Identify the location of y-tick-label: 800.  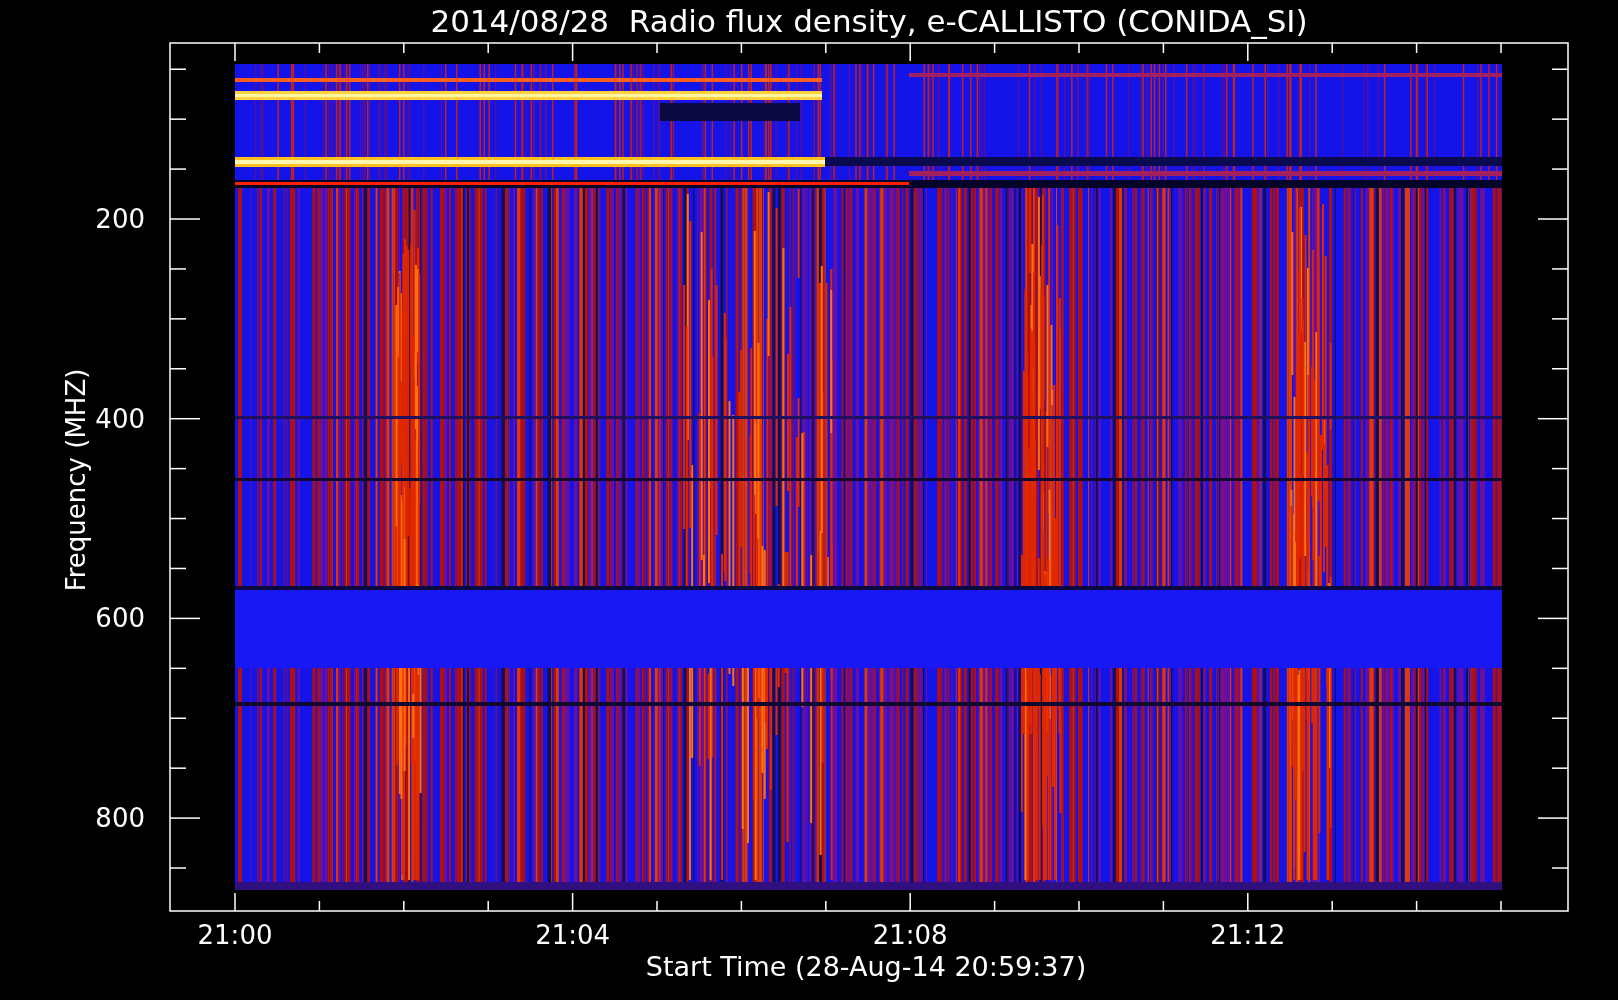
(120, 818).